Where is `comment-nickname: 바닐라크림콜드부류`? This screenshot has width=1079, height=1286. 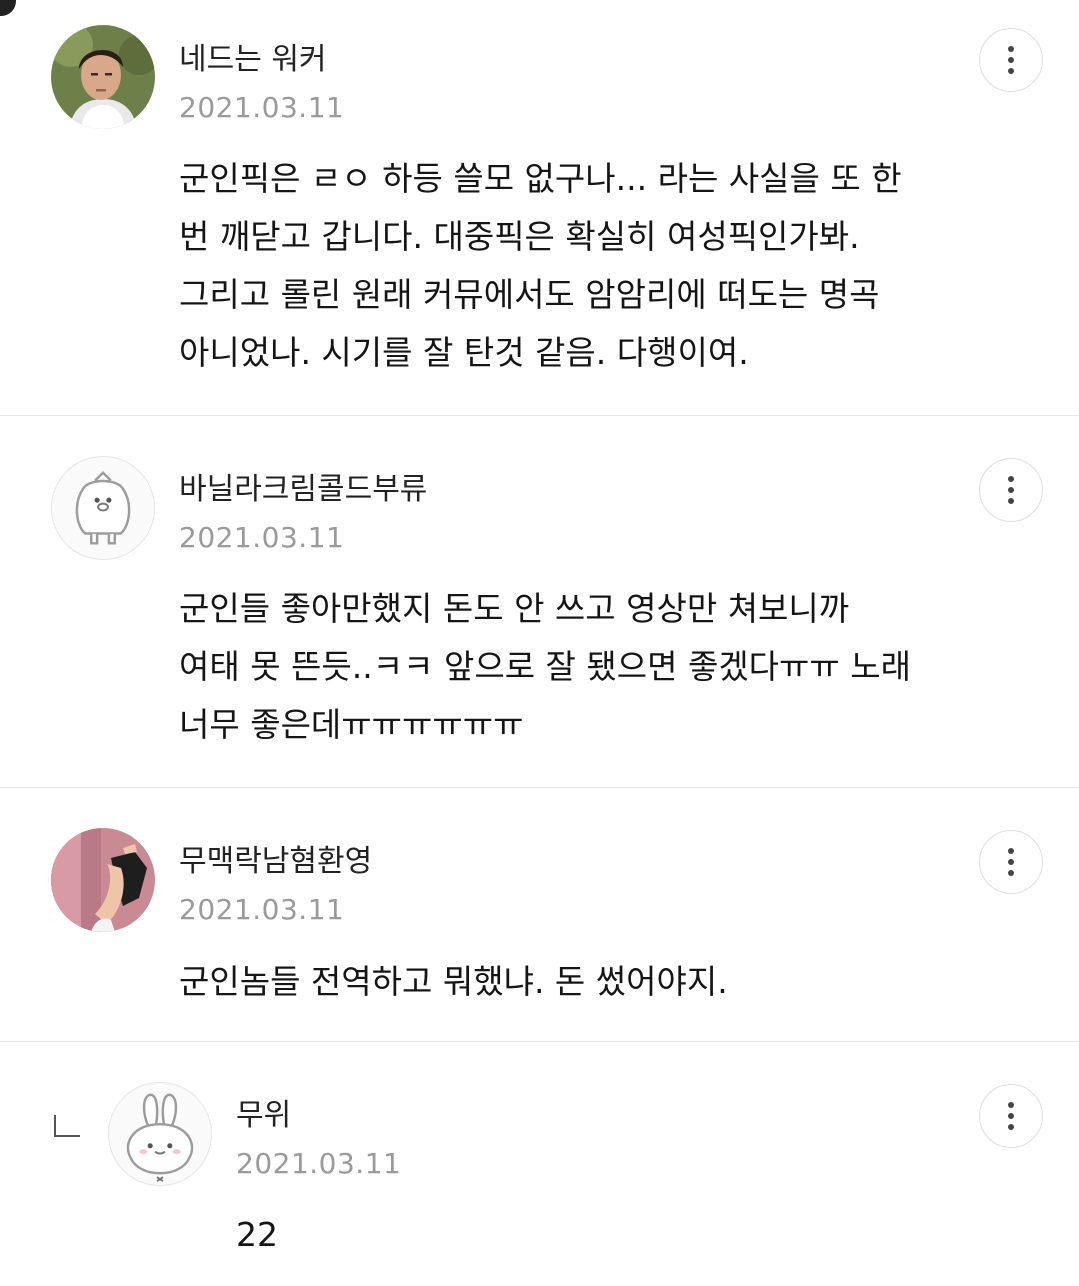 comment-nickname: 바닐라크림콜드부류 is located at coordinates (303, 490).